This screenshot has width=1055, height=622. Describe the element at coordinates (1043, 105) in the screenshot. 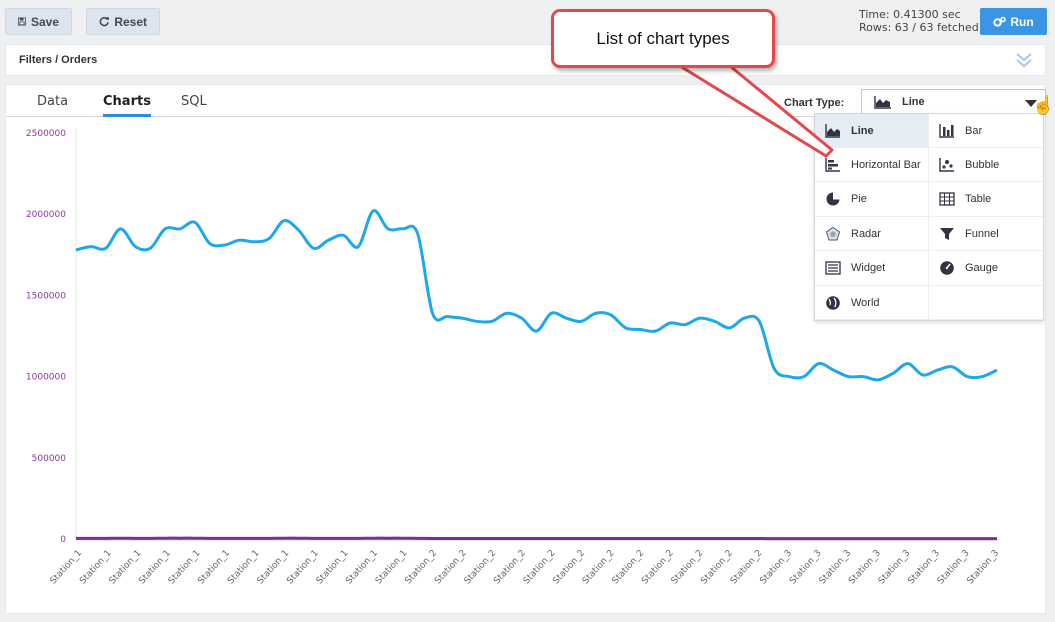

I see `hand-cursor-icon: ☝` at that location.